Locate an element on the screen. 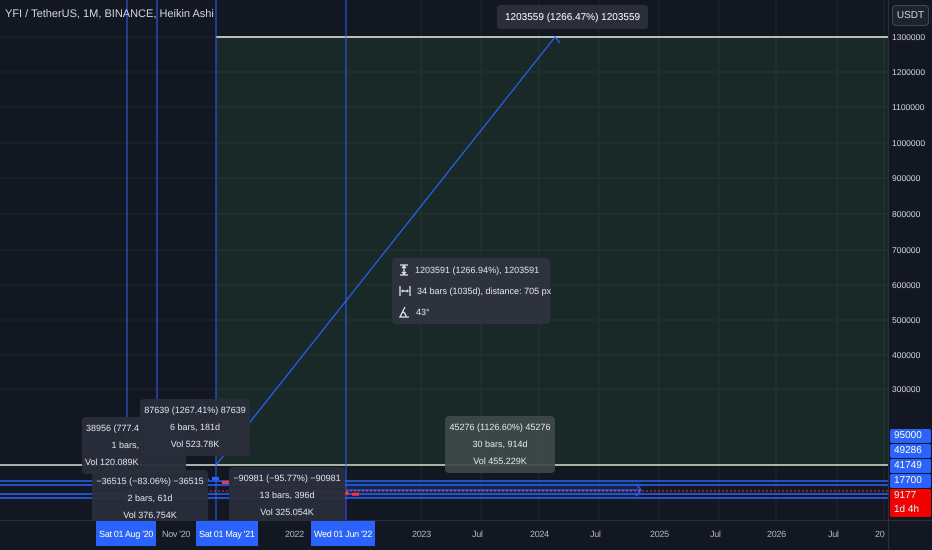 The height and width of the screenshot is (550, 932). measure-text: 1 bars, is located at coordinates (124, 445).